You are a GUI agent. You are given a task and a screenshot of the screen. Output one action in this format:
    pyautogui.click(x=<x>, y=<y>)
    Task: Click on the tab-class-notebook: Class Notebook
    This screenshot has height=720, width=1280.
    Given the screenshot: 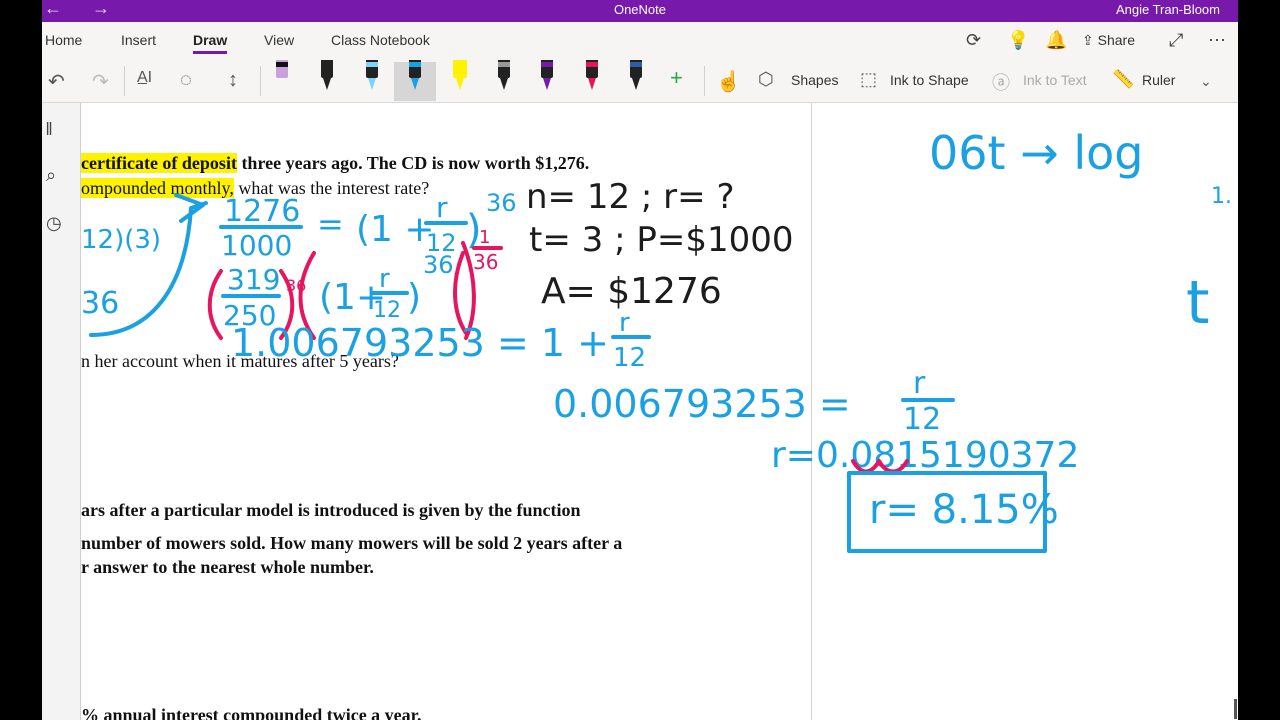 What is the action you would take?
    pyautogui.click(x=380, y=40)
    